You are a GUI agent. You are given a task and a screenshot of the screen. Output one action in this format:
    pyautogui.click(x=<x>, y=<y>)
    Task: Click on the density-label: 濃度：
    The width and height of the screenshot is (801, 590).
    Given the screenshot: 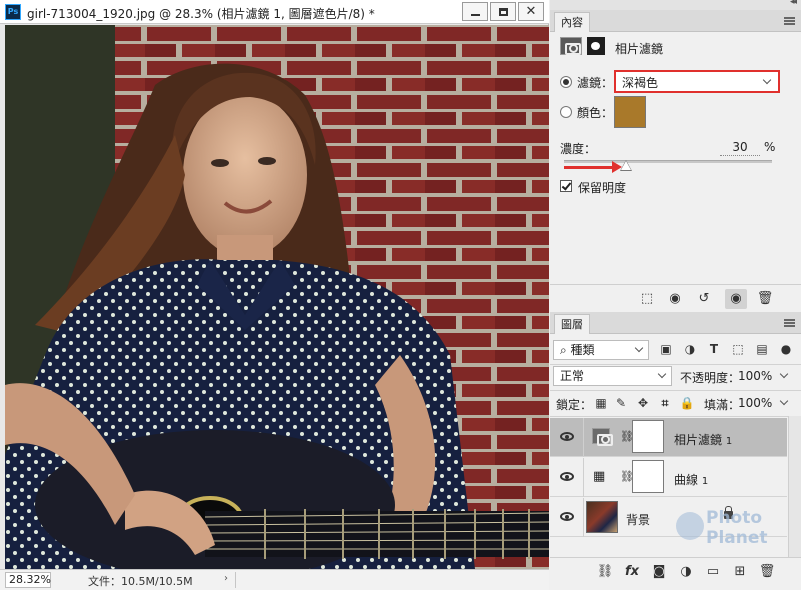 What is the action you would take?
    pyautogui.click(x=578, y=149)
    